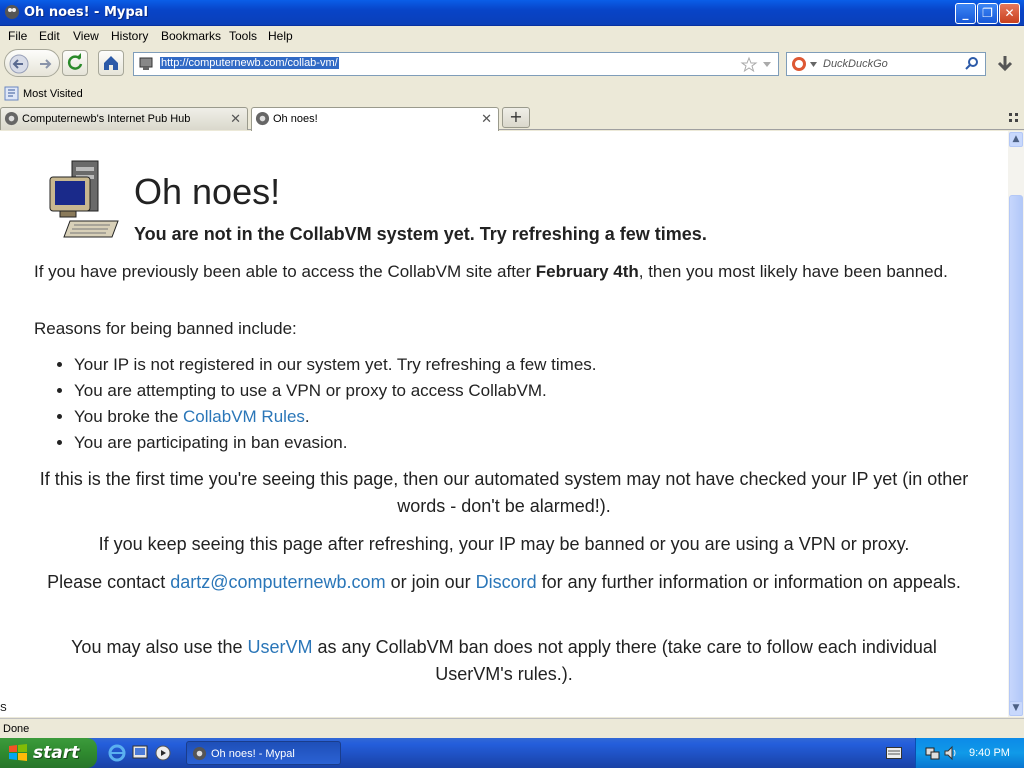 The image size is (1024, 768). I want to click on uservm-link: UserVM, so click(280, 647).